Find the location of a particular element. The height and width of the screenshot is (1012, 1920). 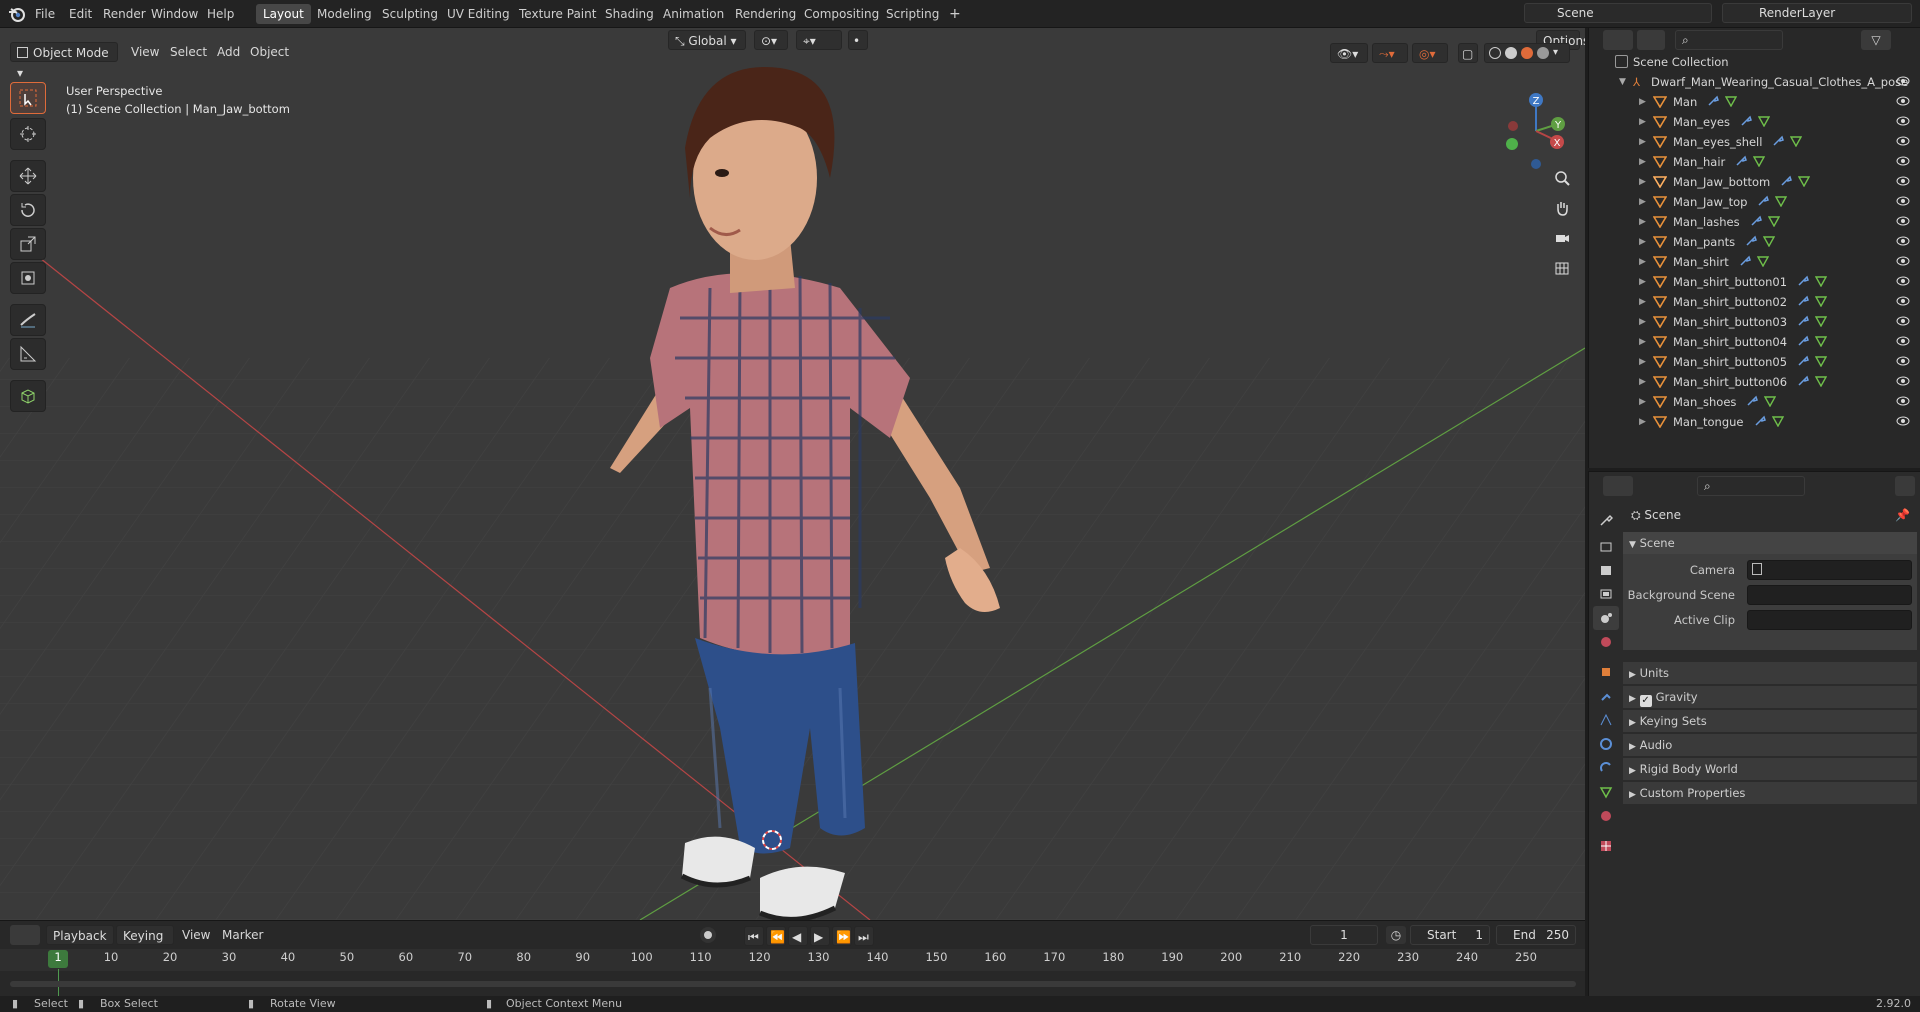

tool-add-cube is located at coordinates (28, 396).